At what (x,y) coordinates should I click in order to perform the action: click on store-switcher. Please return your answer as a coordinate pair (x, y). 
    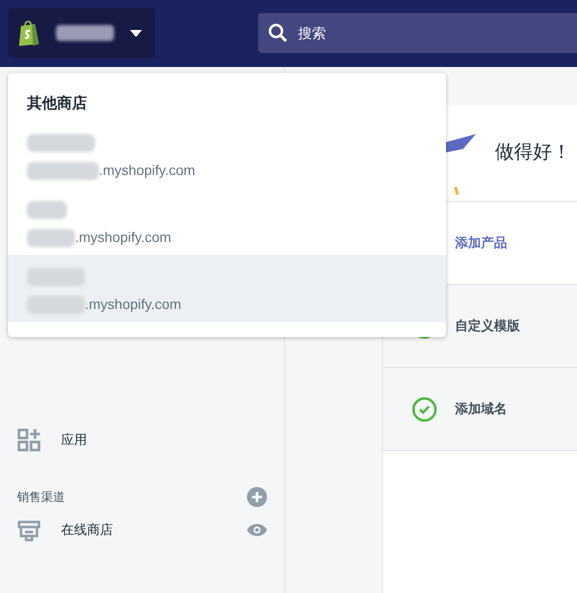
    Looking at the image, I should click on (81, 33).